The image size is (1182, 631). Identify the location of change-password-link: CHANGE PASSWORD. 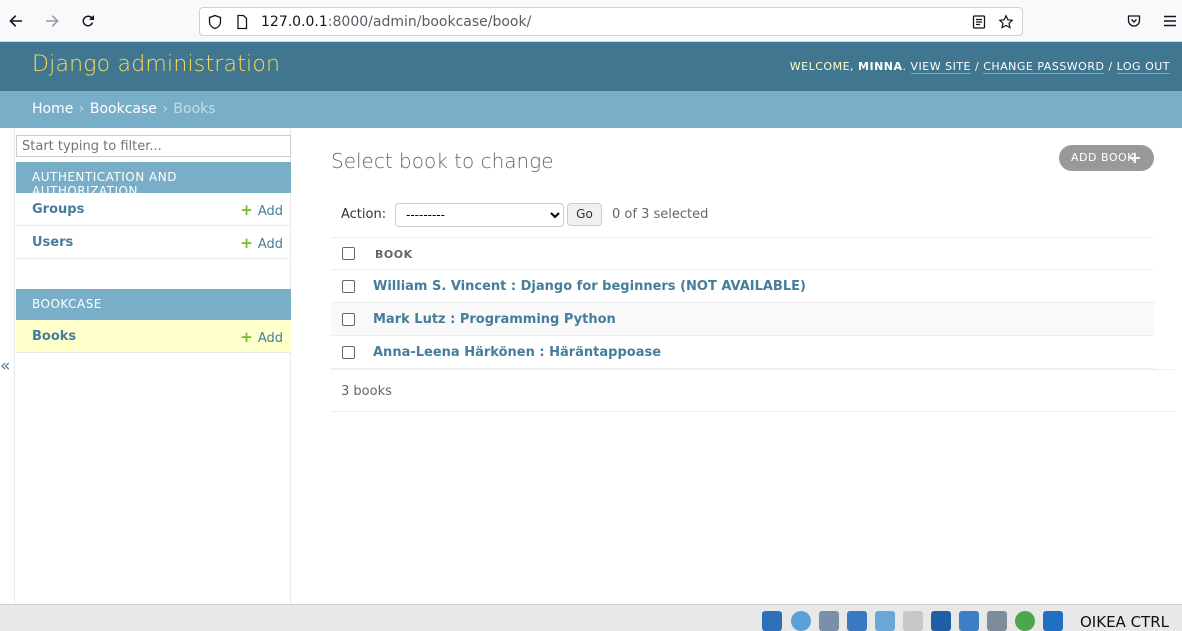
(1044, 67).